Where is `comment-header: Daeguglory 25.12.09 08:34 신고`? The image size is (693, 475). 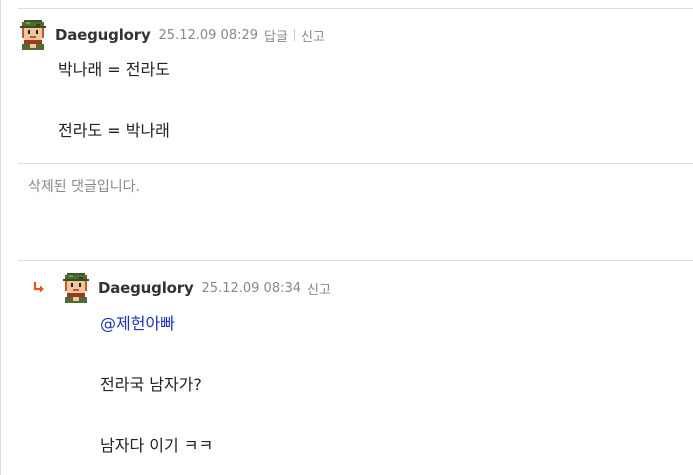 comment-header: Daeguglory 25.12.09 08:34 신고 is located at coordinates (196, 288).